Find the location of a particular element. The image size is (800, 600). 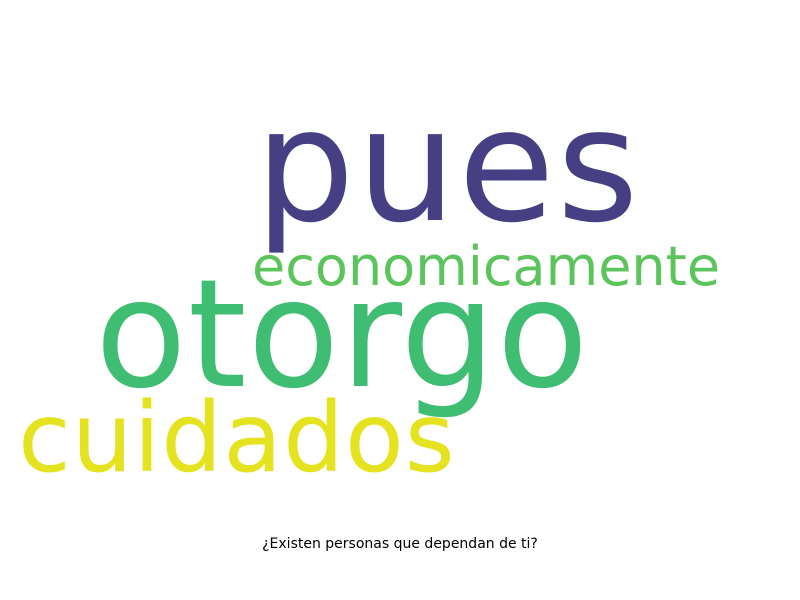

word-pues: pues is located at coordinates (448, 166).